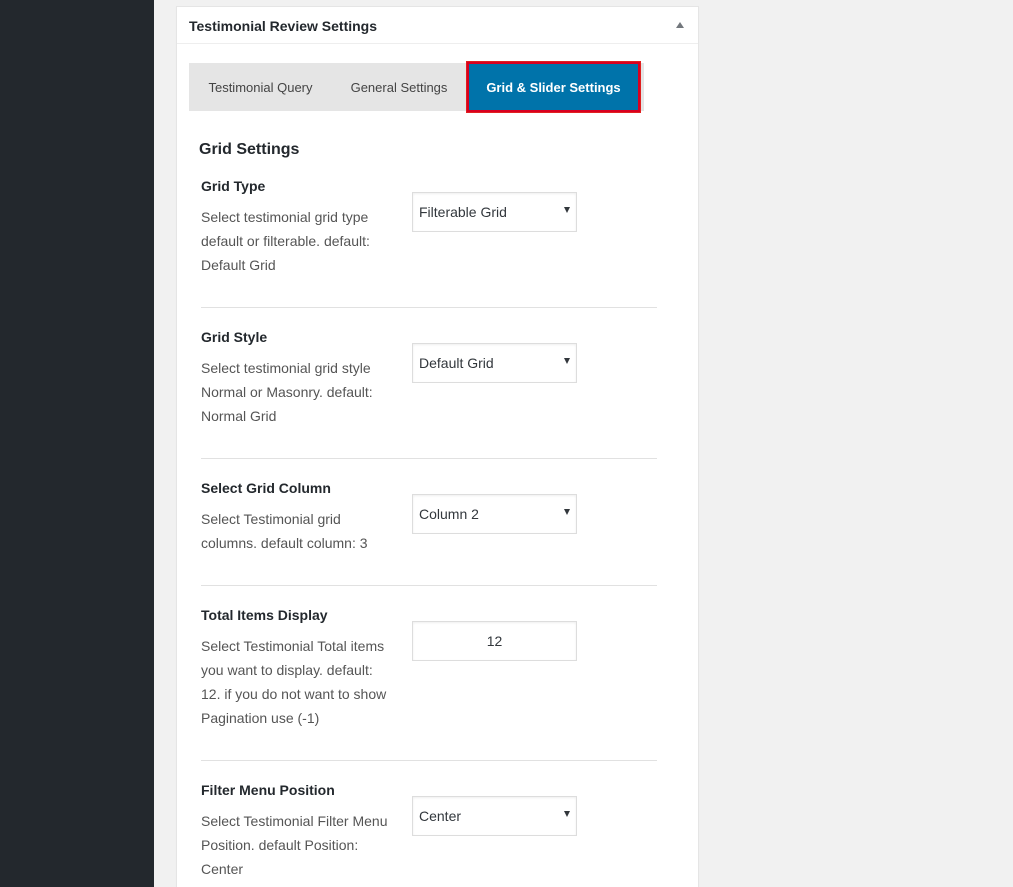  I want to click on metabox-header: Testimonial Review Settings, so click(437, 25).